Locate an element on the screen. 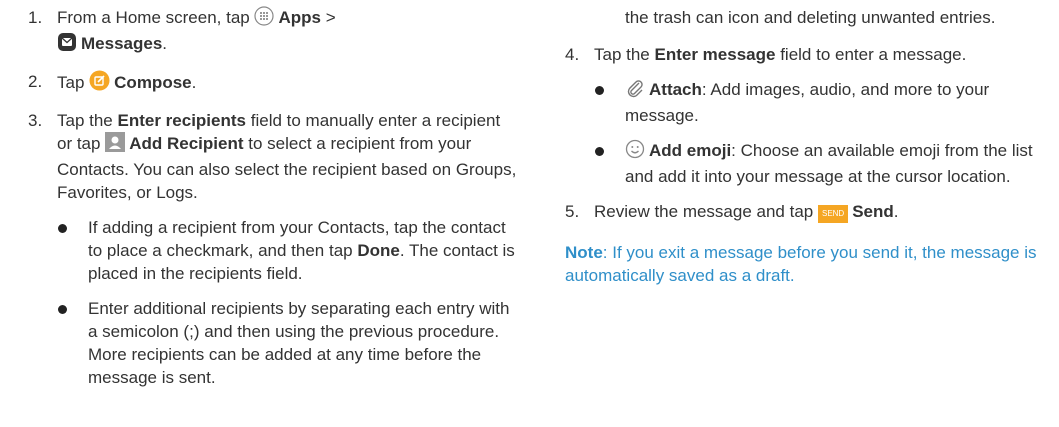  note-label: Note is located at coordinates (584, 252).